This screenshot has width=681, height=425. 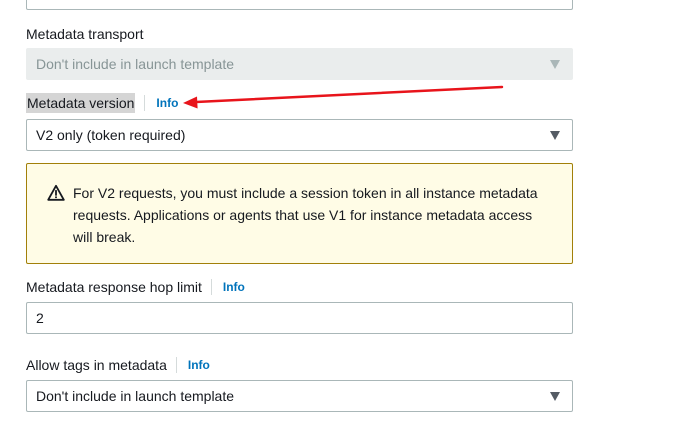 What do you see at coordinates (299, 135) in the screenshot?
I see `metadata-version-select: V2 only (token required)` at bounding box center [299, 135].